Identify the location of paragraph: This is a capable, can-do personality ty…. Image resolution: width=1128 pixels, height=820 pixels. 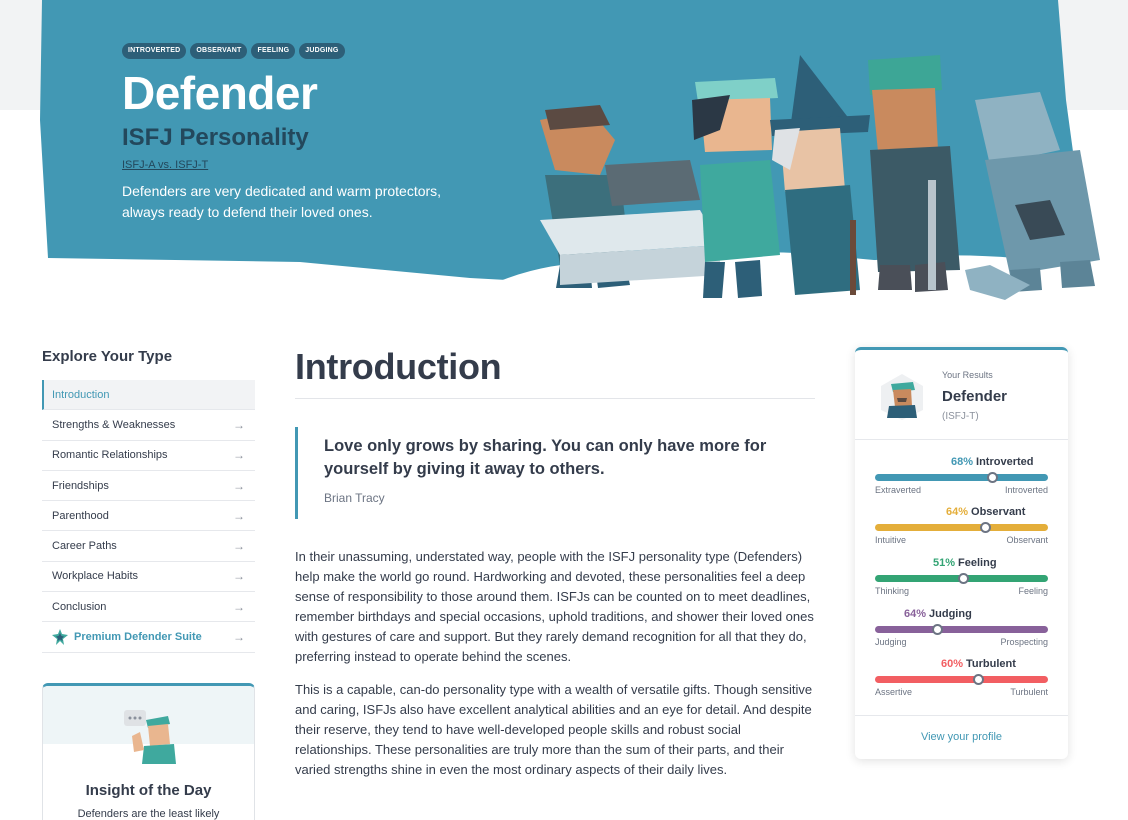
(554, 729).